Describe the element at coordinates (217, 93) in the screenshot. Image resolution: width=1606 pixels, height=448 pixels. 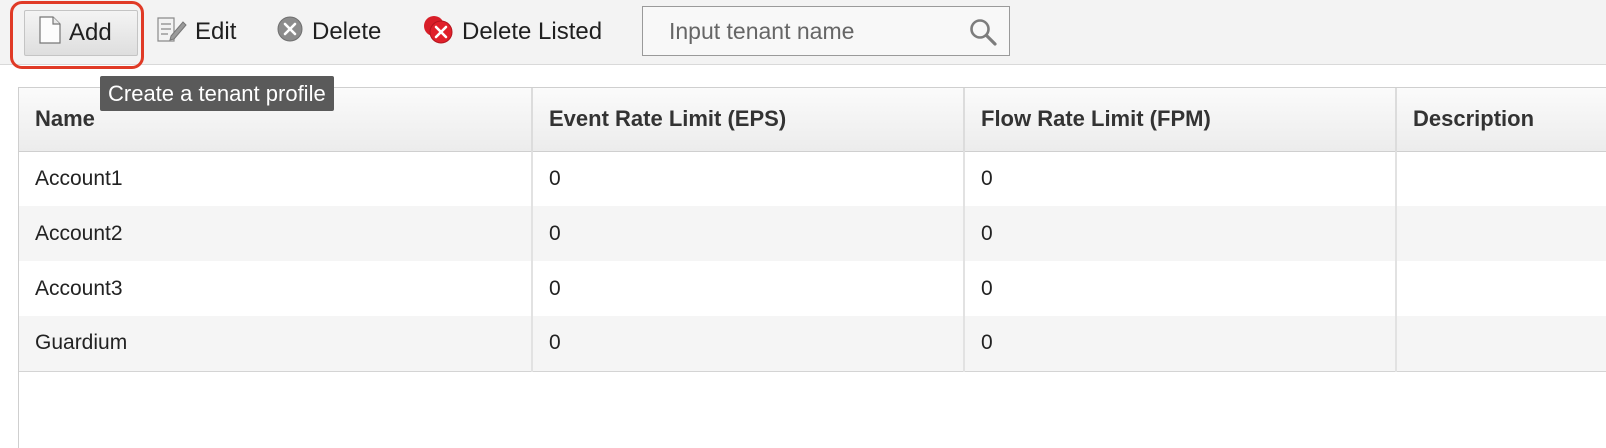
I see `add-button-tooltip: Create a tenant profile` at that location.